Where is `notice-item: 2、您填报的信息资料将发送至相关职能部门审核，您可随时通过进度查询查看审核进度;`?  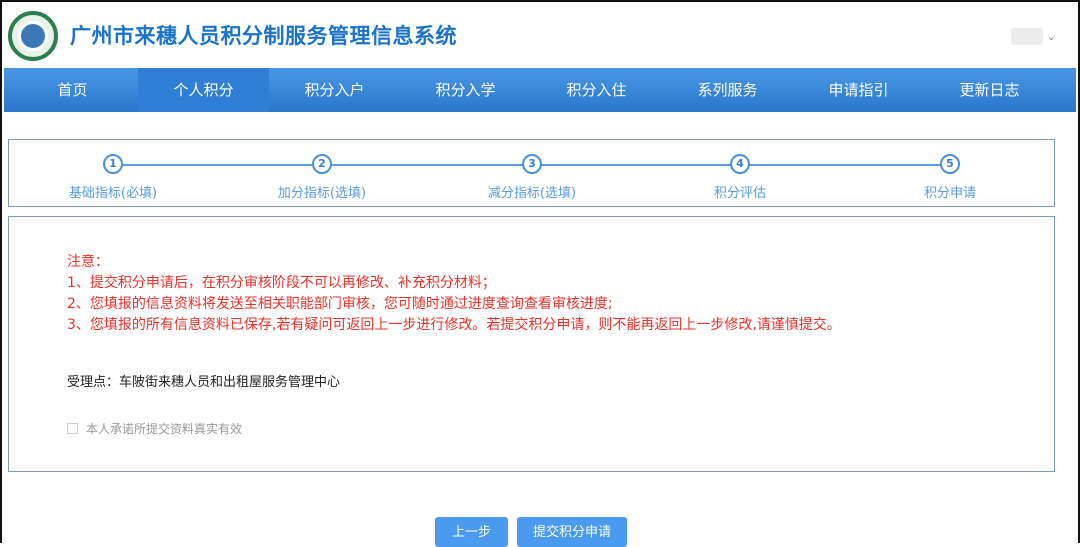 notice-item: 2、您填报的信息资料将发送至相关职能部门审核，您可随时通过进度查询查看审核进度; is located at coordinates (340, 304).